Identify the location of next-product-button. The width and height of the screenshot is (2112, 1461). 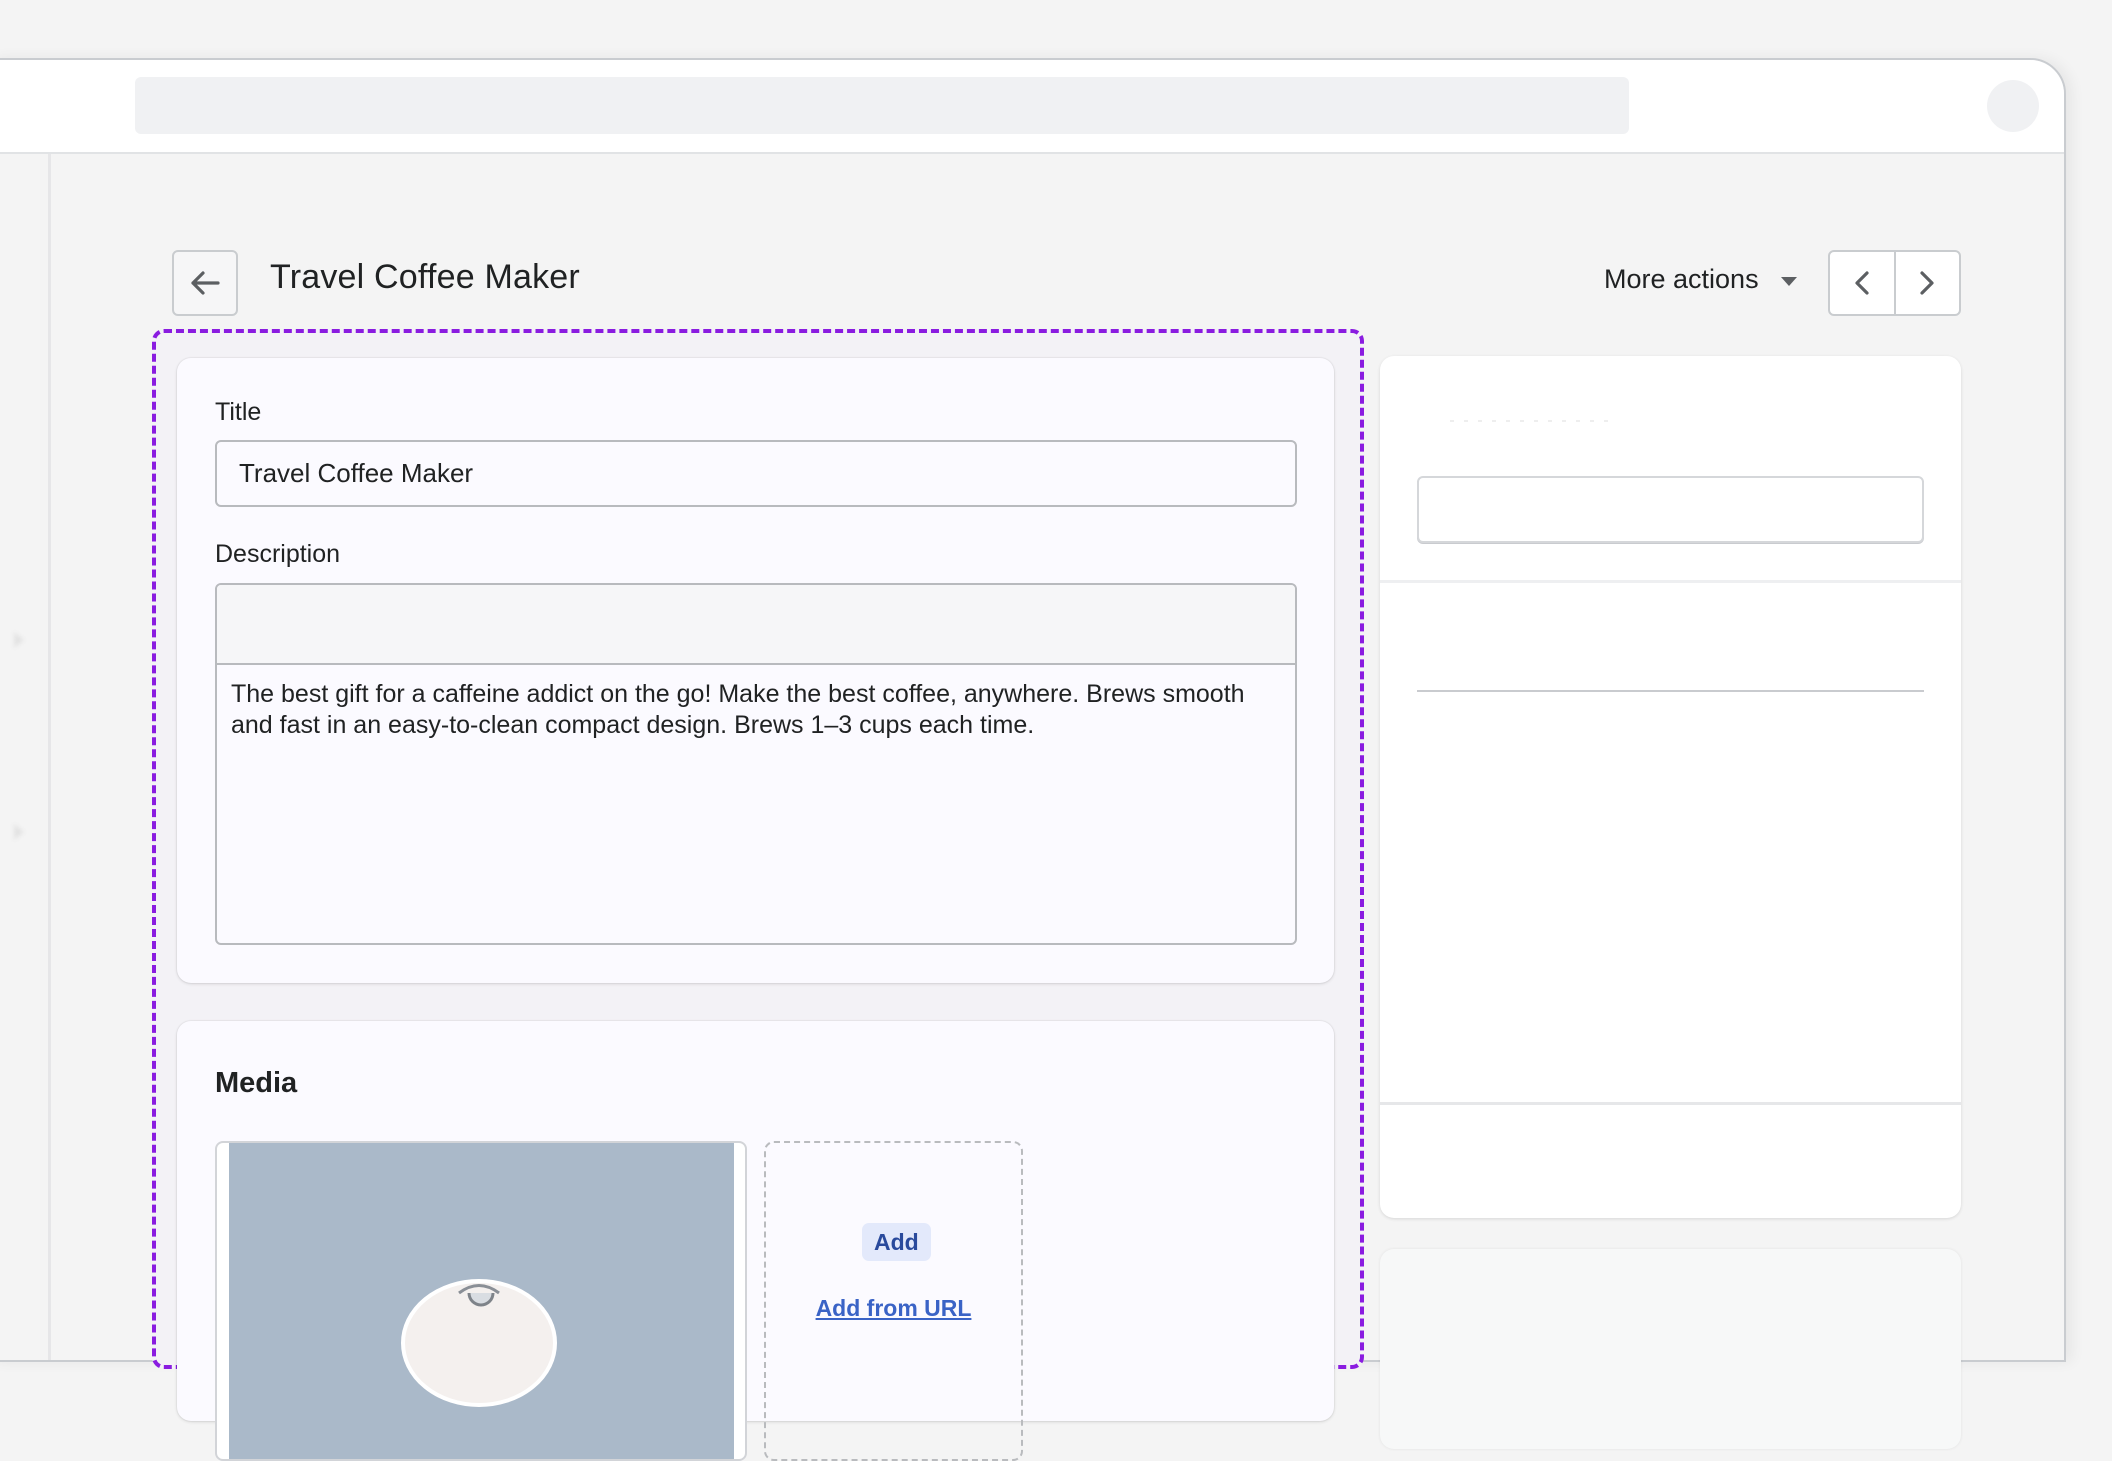
(1926, 283).